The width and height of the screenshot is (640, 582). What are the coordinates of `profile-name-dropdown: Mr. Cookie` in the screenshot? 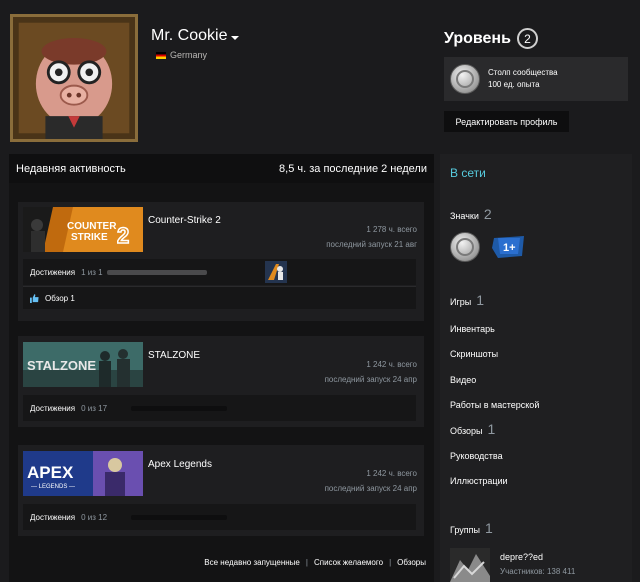 It's located at (195, 36).